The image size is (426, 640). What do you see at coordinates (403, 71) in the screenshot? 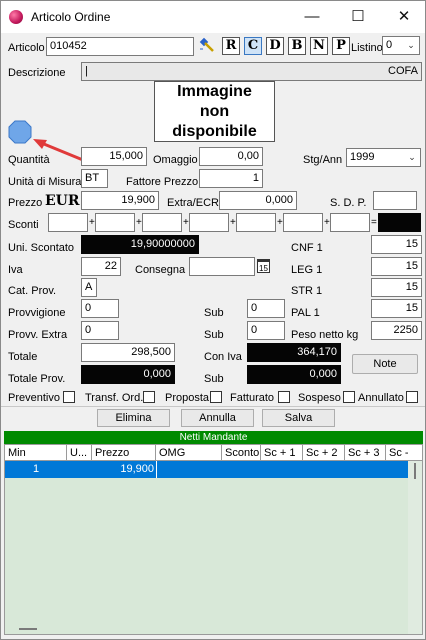
I see `descrizione-value: COFA` at bounding box center [403, 71].